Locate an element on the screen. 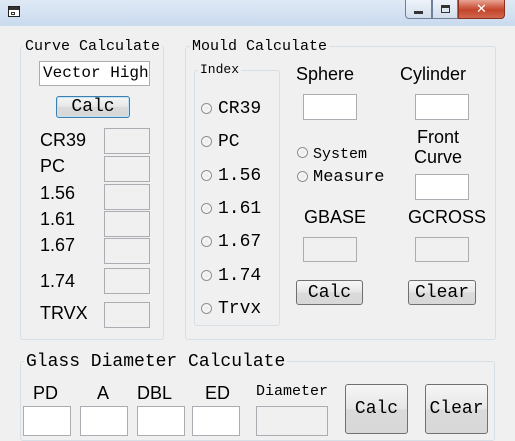 This screenshot has width=515, height=441. gbase-output is located at coordinates (330, 249).